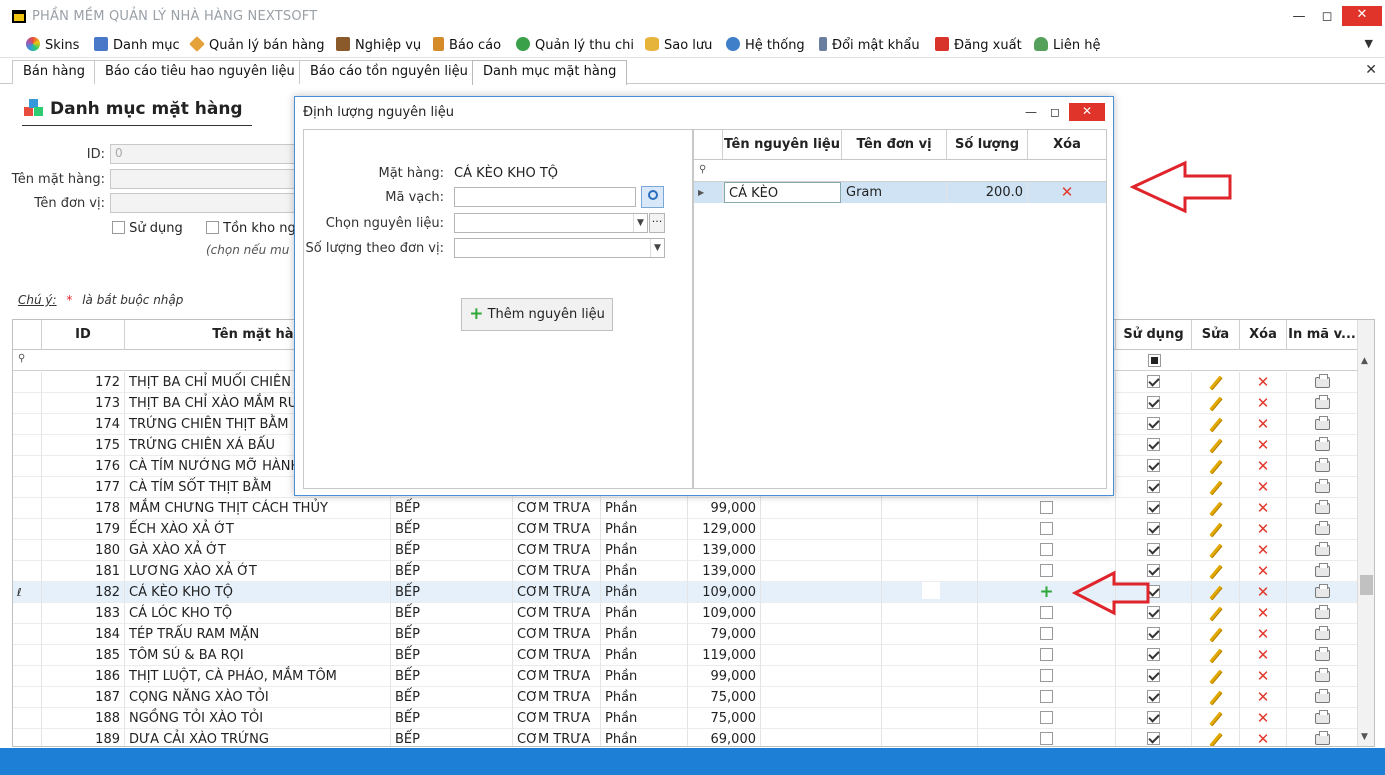 Image resolution: width=1385 pixels, height=775 pixels. I want to click on menu-bao-cao: Báo cáo, so click(467, 45).